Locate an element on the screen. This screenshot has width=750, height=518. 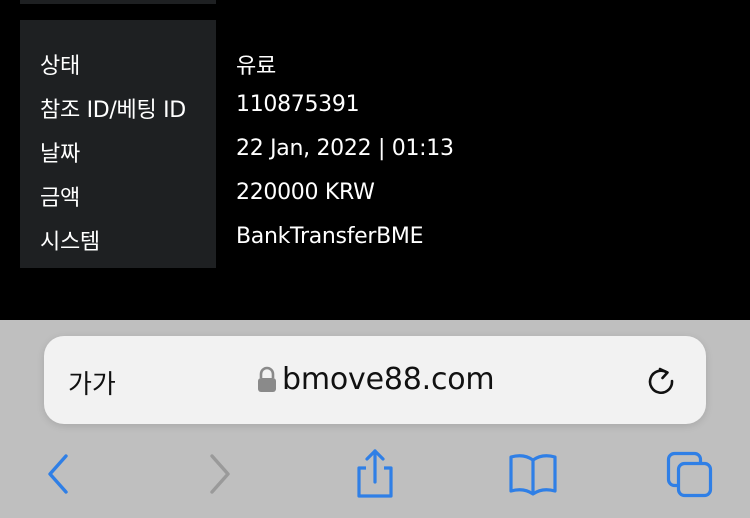
system-value: BankTransferBME is located at coordinates (330, 236).